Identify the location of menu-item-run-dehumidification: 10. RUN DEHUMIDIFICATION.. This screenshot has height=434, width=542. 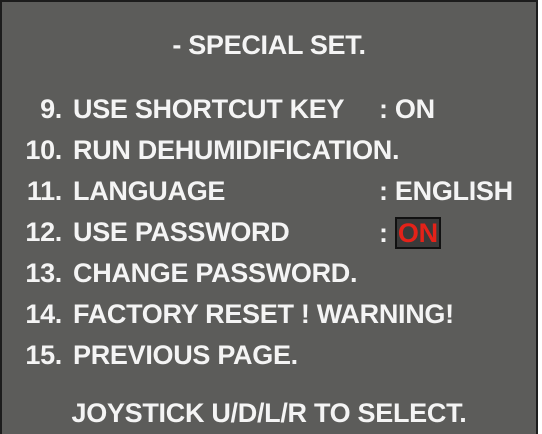
(269, 157).